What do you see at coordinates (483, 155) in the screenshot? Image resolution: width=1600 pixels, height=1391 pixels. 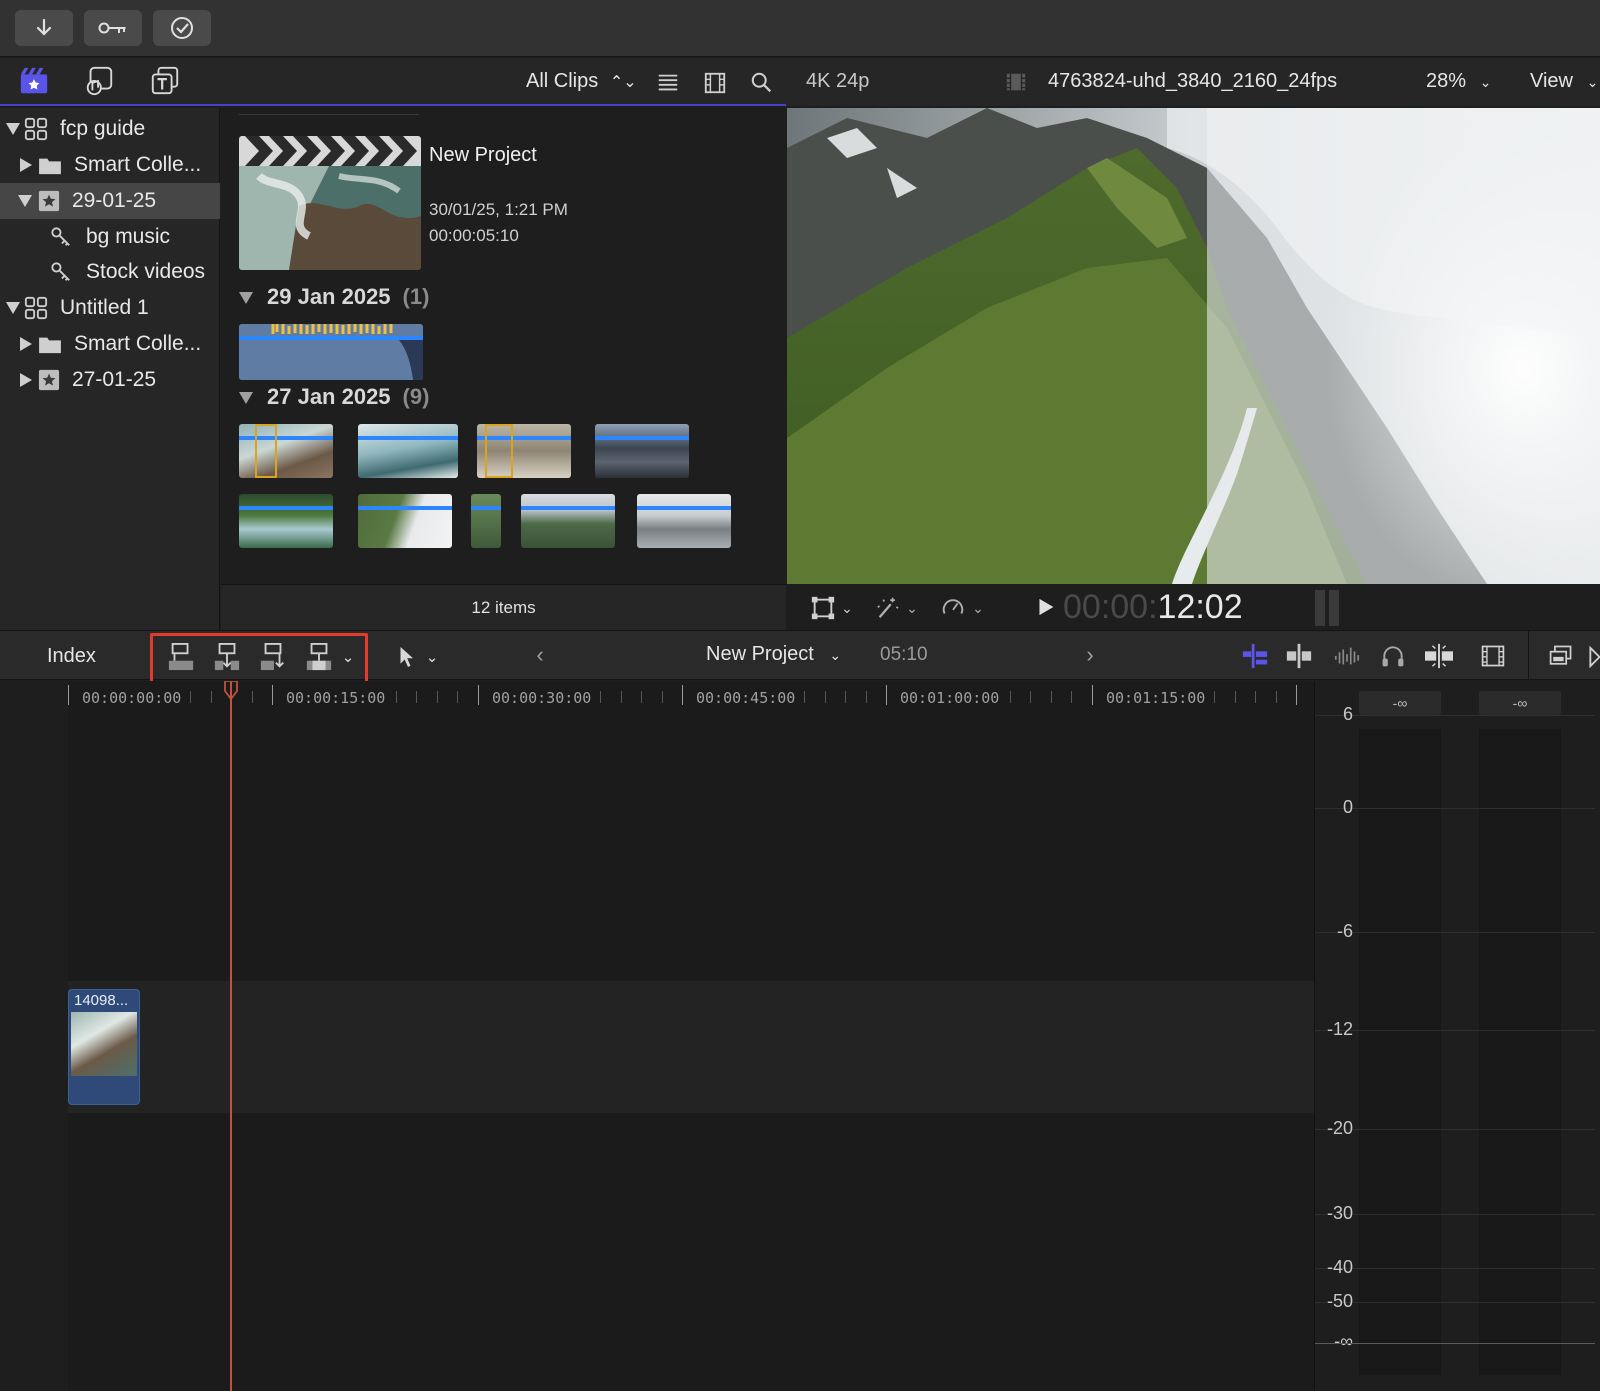 I see `project-name: New Project` at bounding box center [483, 155].